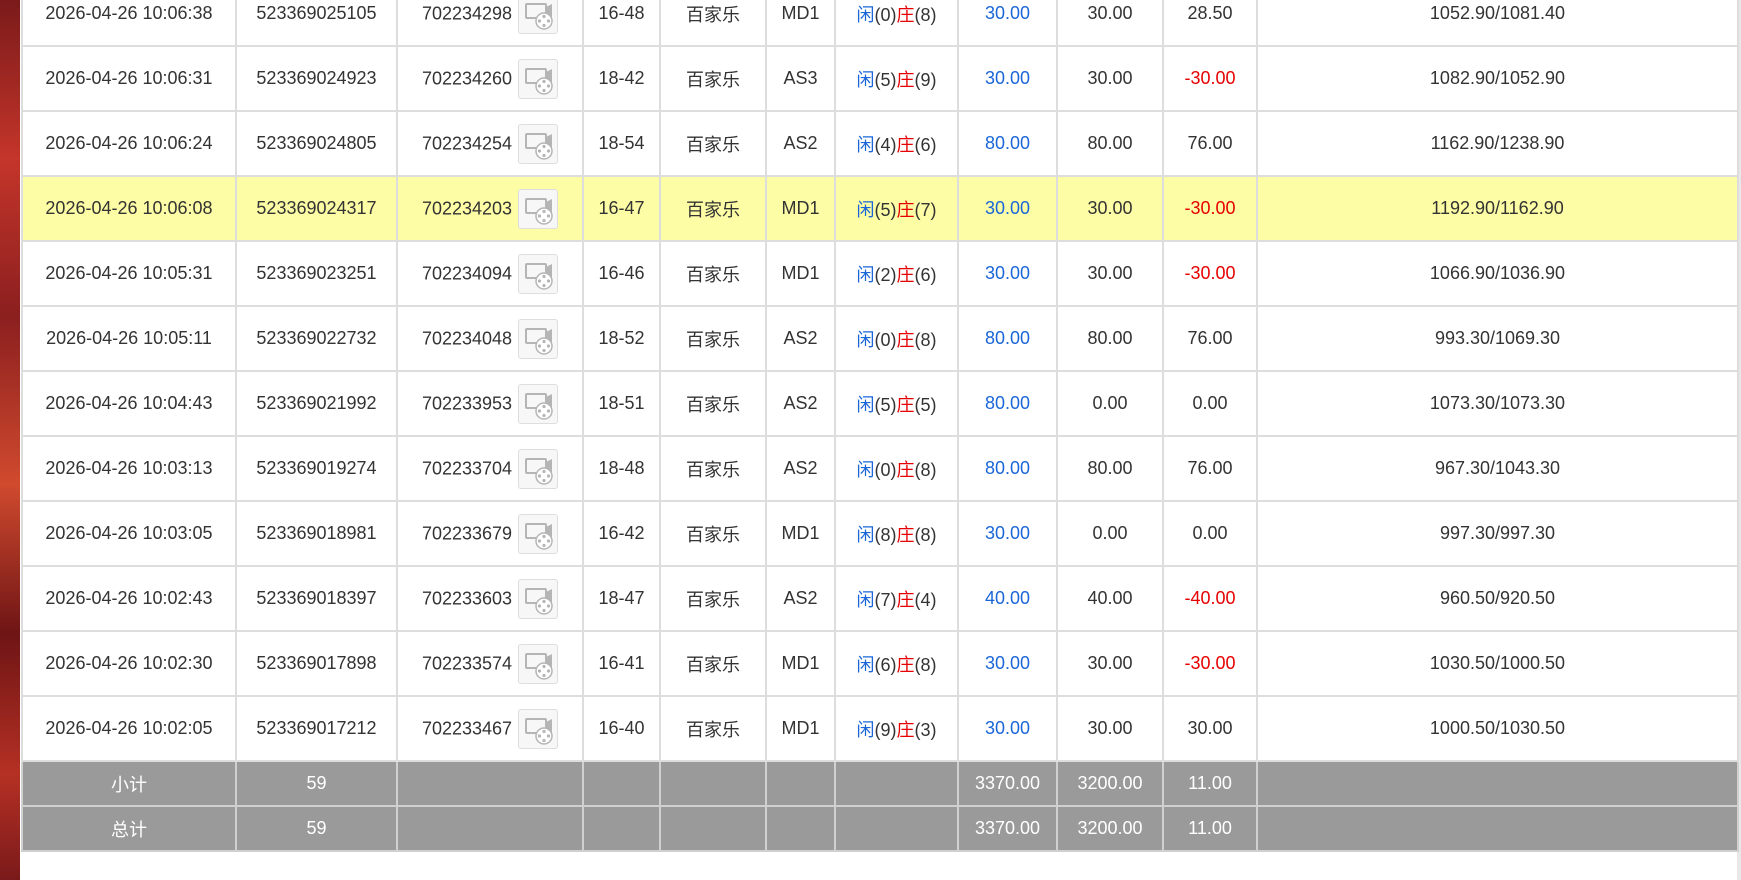 Image resolution: width=1741 pixels, height=880 pixels. Describe the element at coordinates (316, 143) in the screenshot. I see `bet-number-cell: 523369024805` at that location.